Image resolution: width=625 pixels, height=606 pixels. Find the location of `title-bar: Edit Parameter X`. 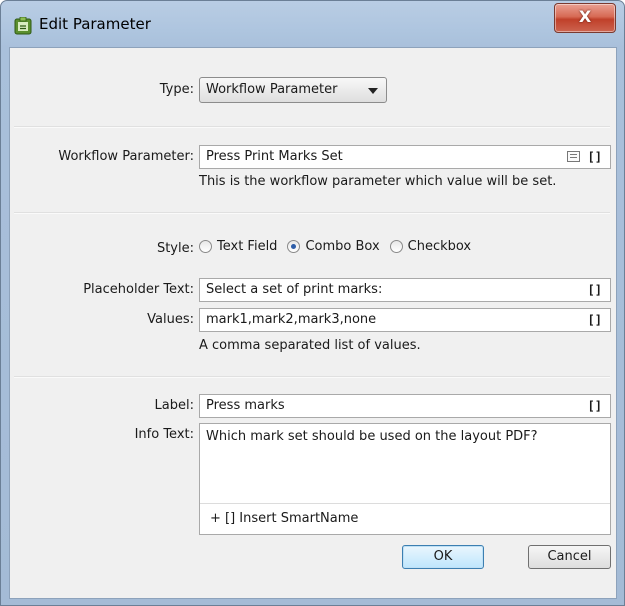

title-bar: Edit Parameter X is located at coordinates (312, 24).